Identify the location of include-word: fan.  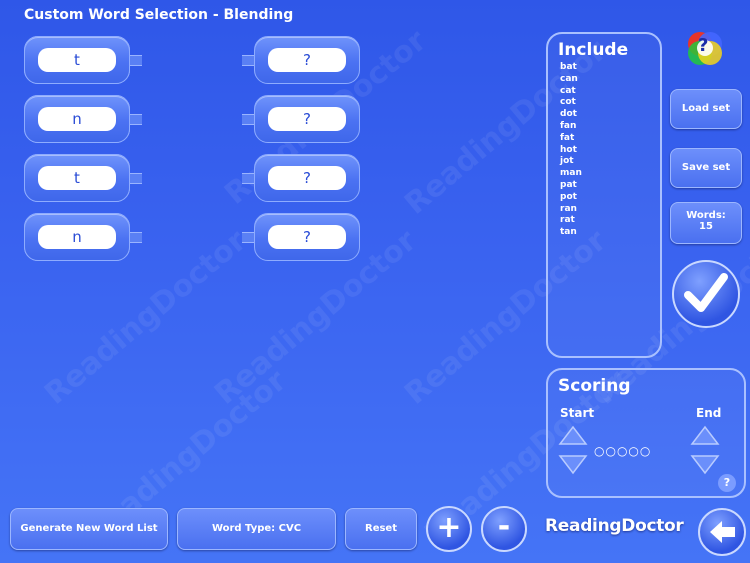
(571, 127).